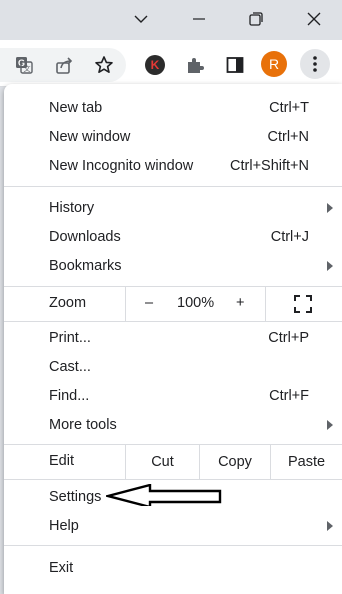 The image size is (342, 594). I want to click on side-panel-button, so click(235, 65).